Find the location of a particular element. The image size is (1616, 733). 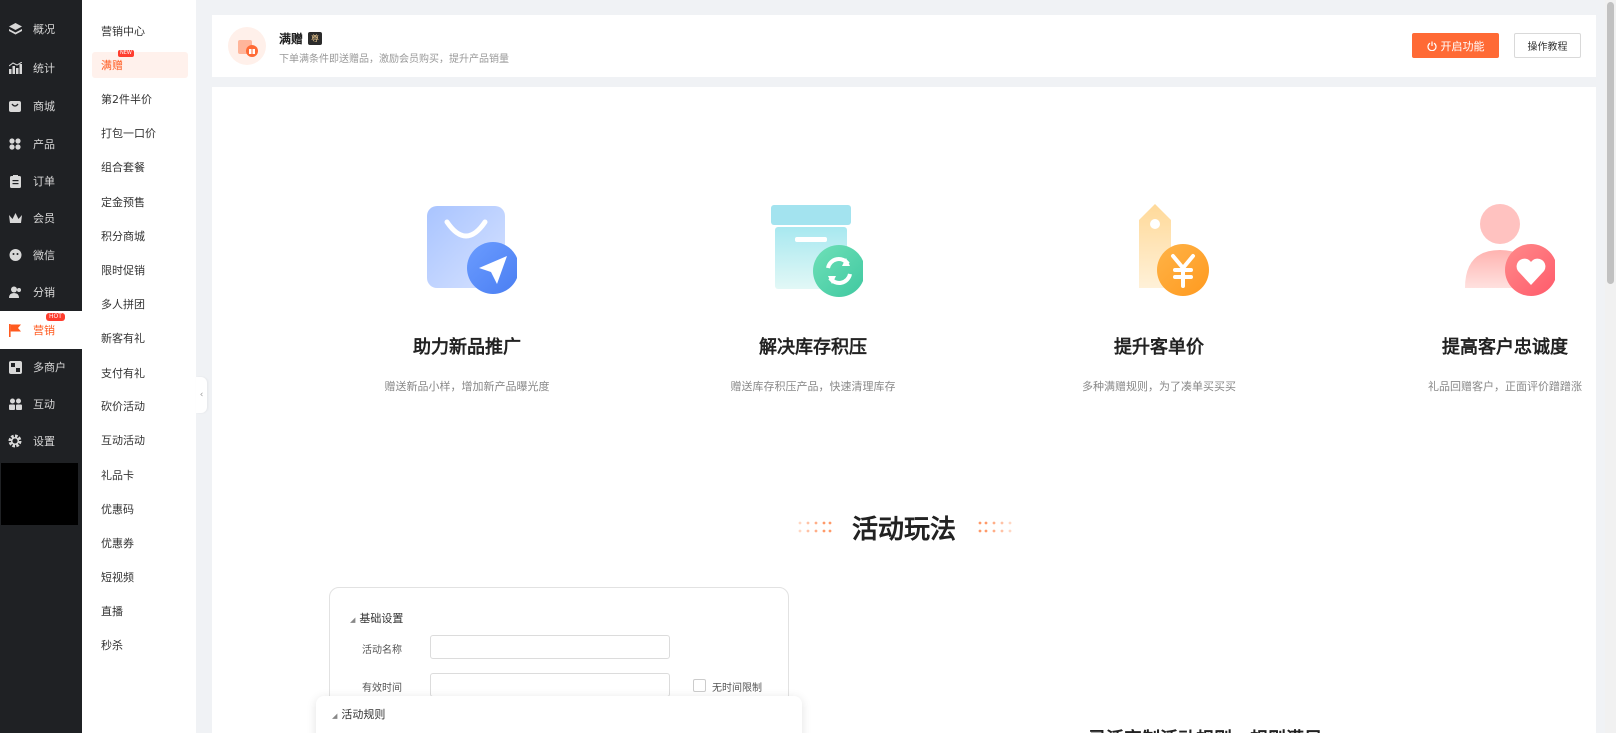

subnav-item: 定金预售 is located at coordinates (140, 202).